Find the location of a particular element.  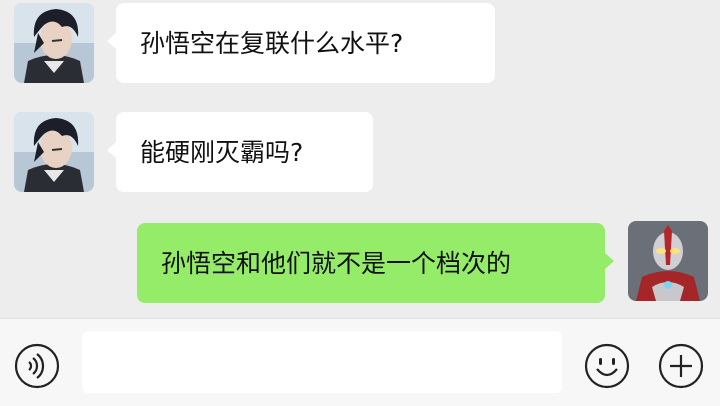

more-button is located at coordinates (681, 366).